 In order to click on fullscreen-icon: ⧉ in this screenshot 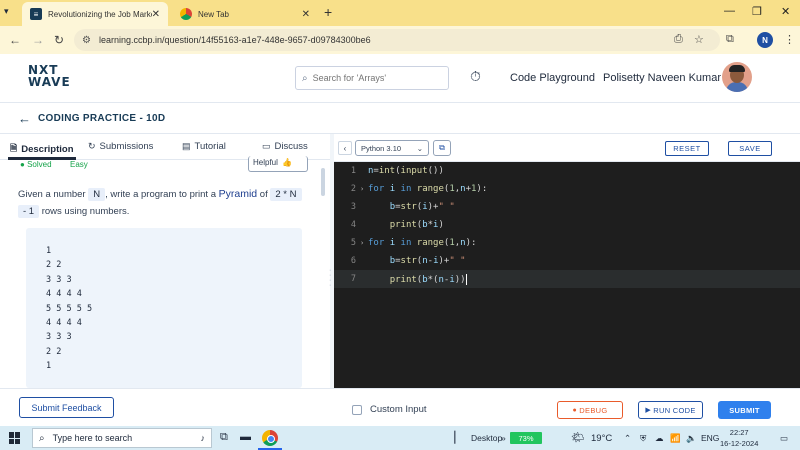, I will do `click(442, 148)`.